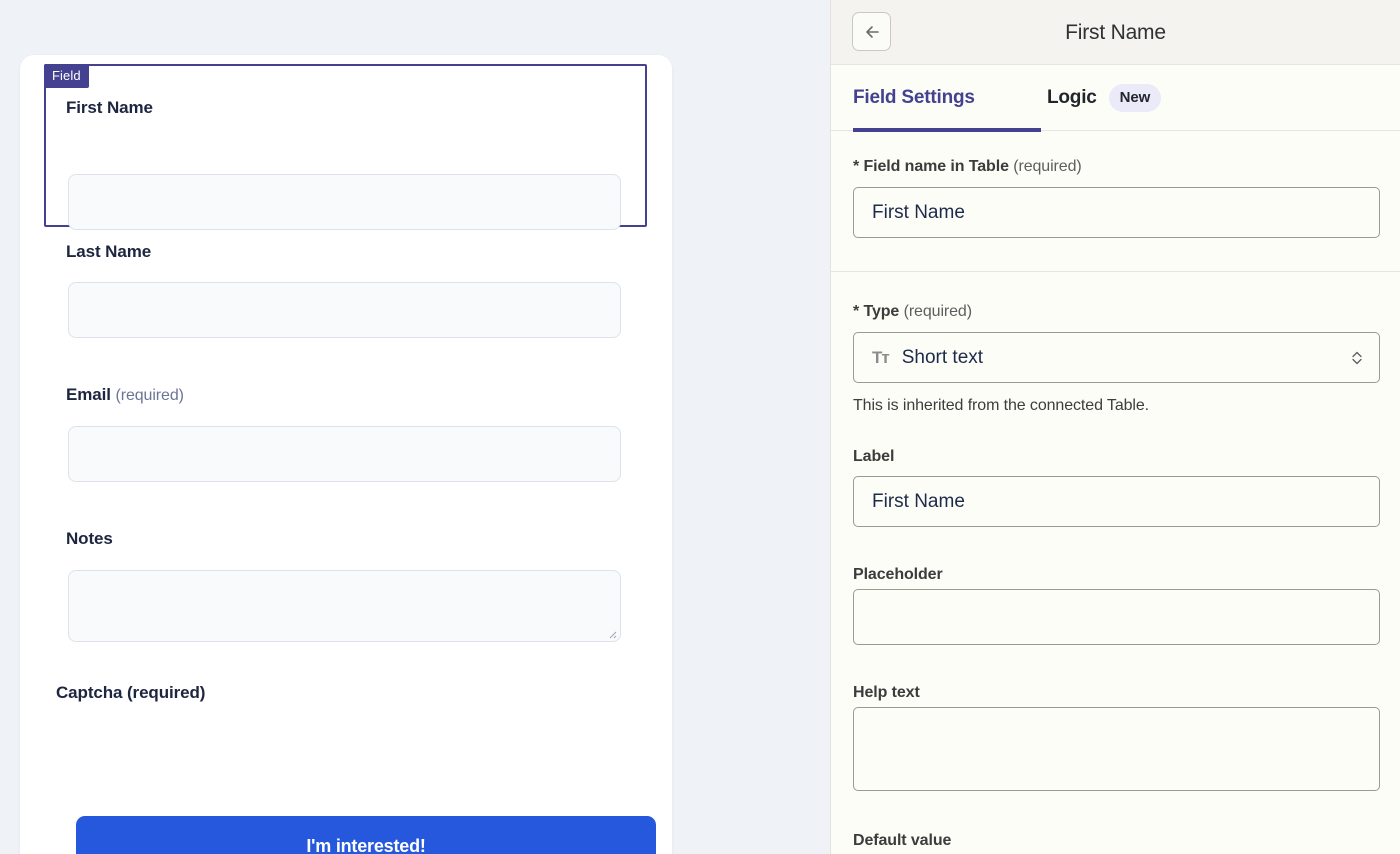 The width and height of the screenshot is (1400, 854). Describe the element at coordinates (344, 202) in the screenshot. I see `form-input-first-name` at that location.